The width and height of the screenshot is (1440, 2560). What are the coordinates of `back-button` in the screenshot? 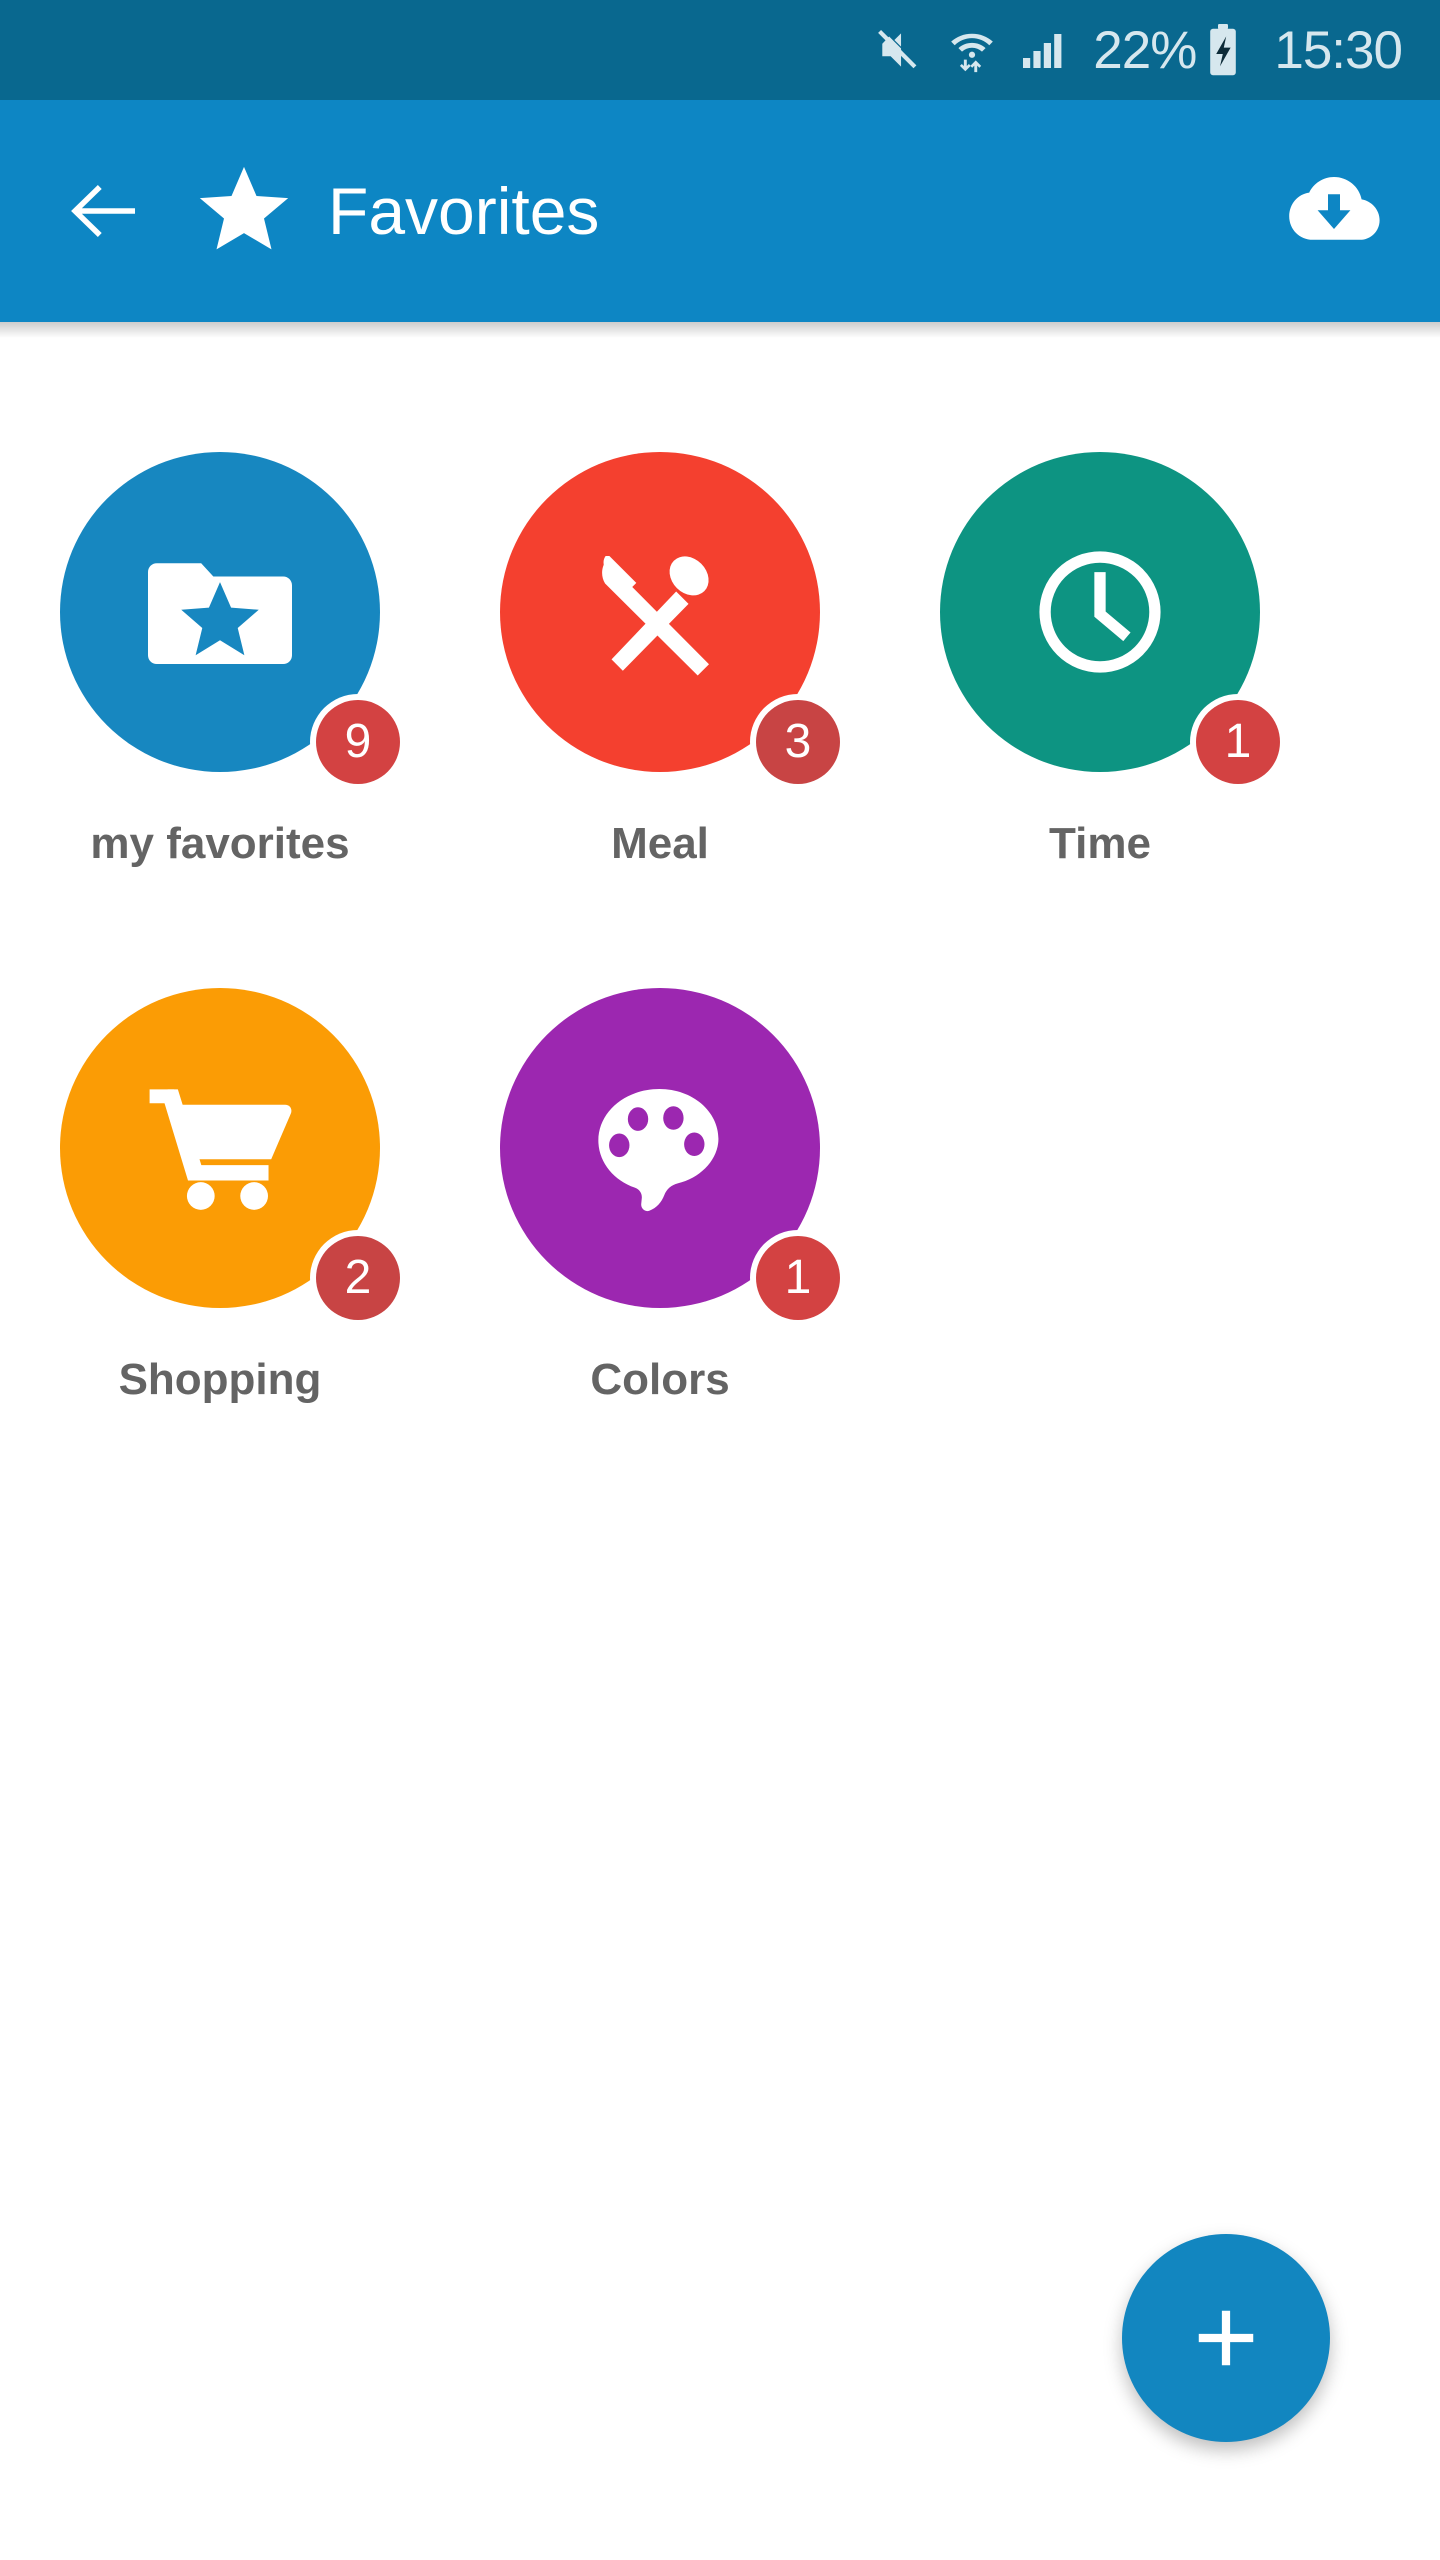 It's located at (103, 211).